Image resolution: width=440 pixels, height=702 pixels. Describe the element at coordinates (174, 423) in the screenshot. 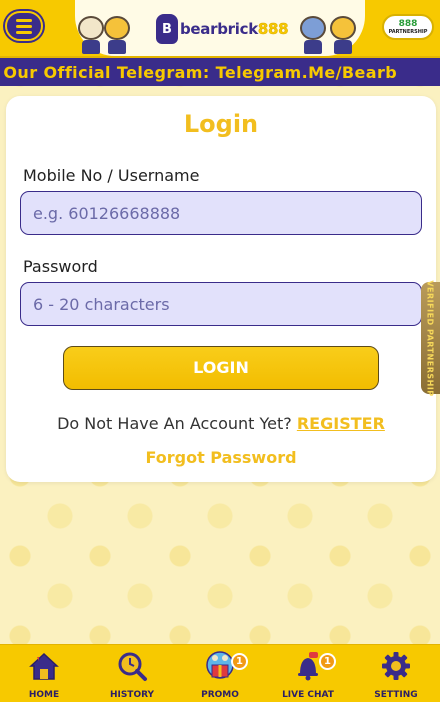

I see `no-account-text: Do Not Have An Account Yet?` at that location.